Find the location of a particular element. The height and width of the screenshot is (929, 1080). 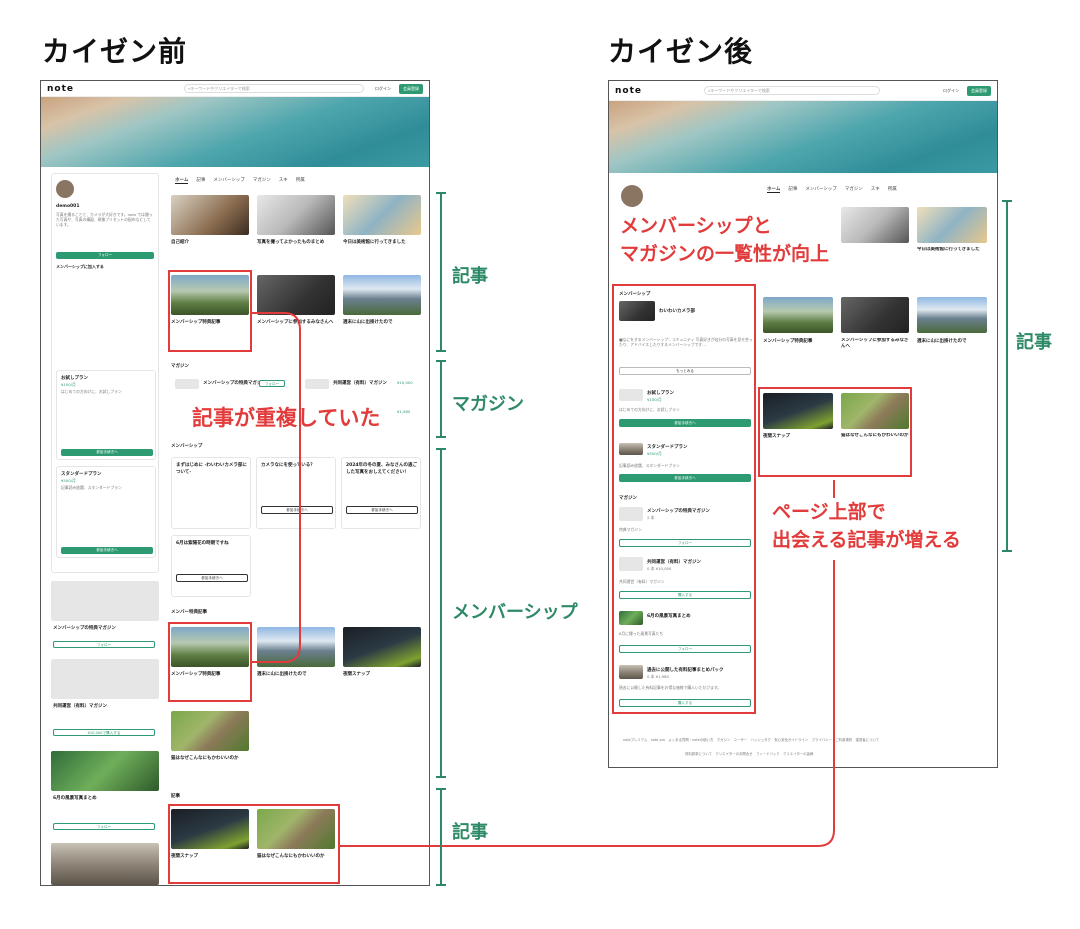

bracket-articles-top is located at coordinates (443, 272).